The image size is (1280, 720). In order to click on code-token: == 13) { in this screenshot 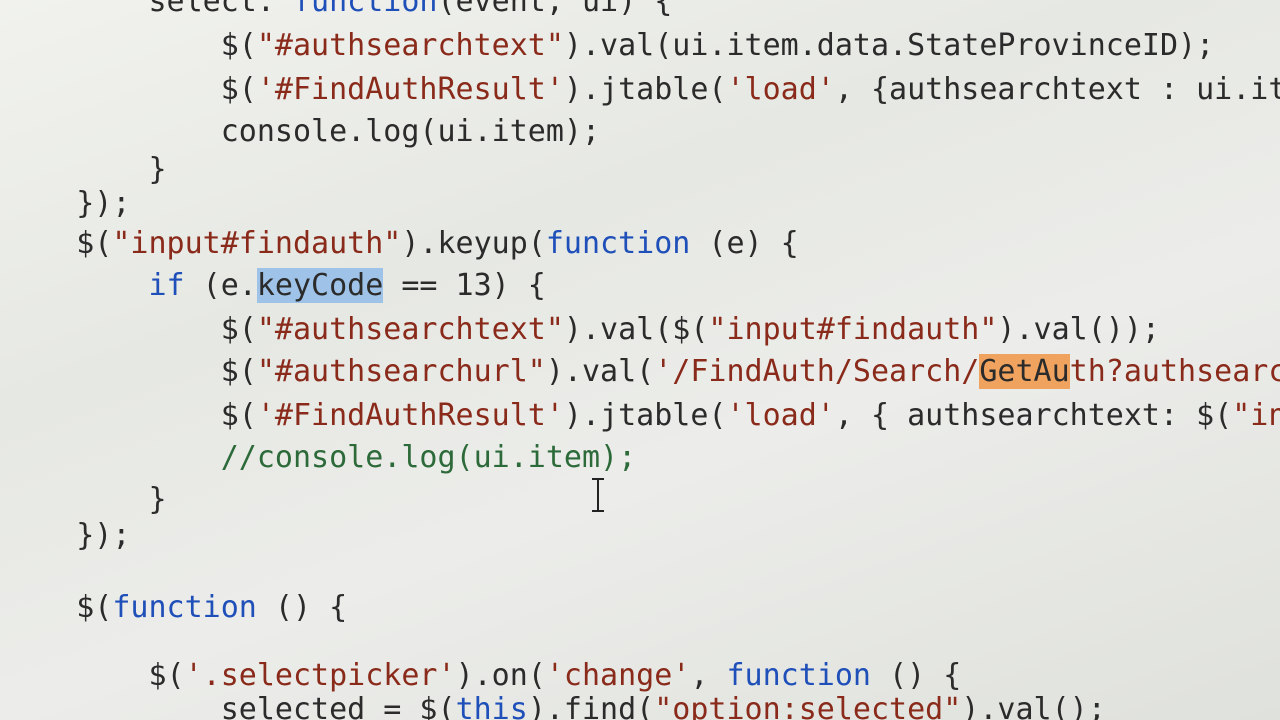, I will do `click(464, 285)`.